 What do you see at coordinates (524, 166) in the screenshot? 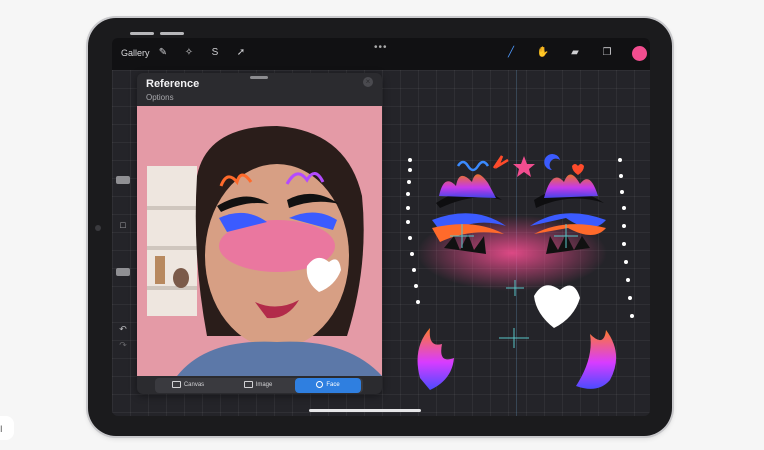
I see `star-doodle` at bounding box center [524, 166].